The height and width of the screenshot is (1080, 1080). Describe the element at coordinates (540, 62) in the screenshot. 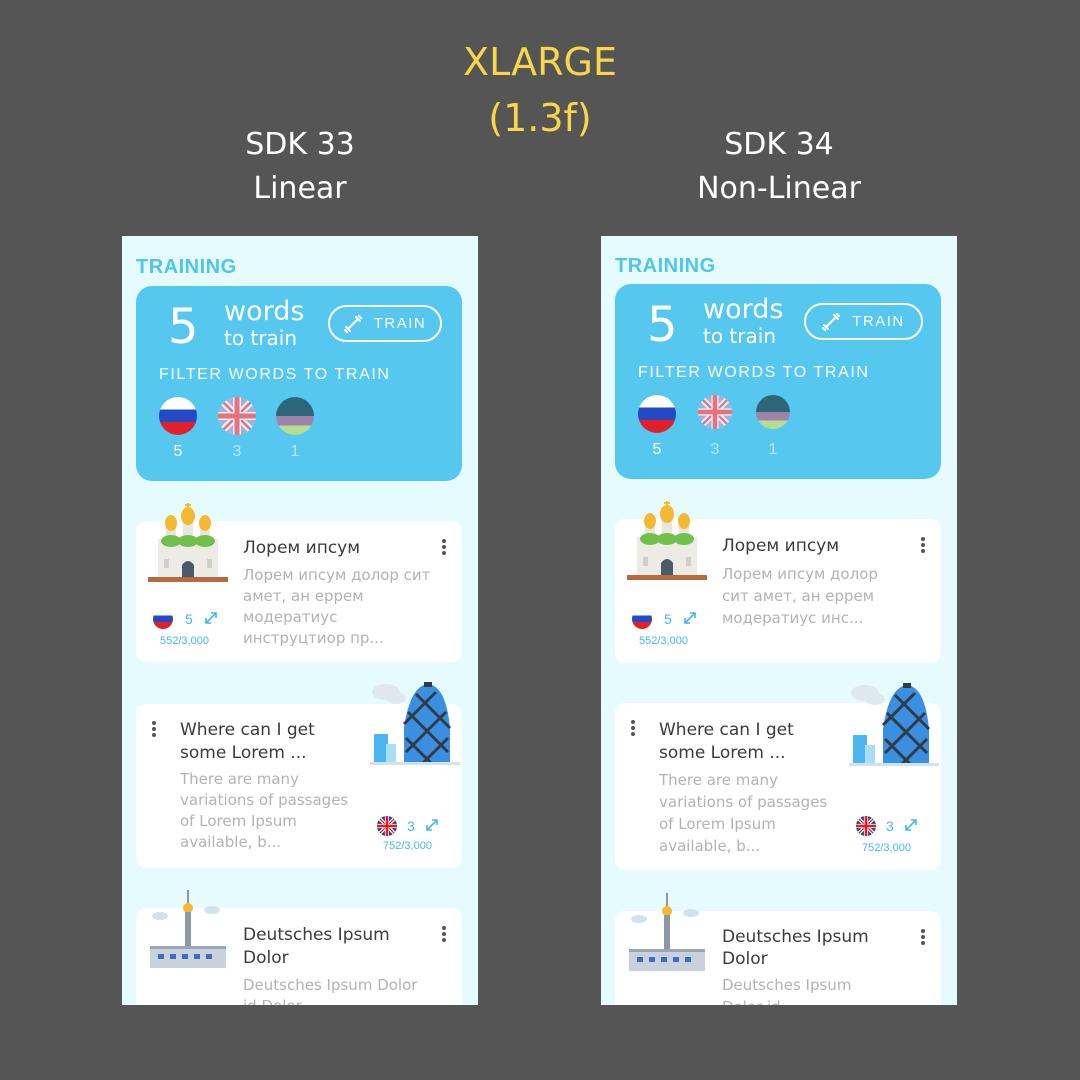

I see `header-title: XLARGE` at that location.